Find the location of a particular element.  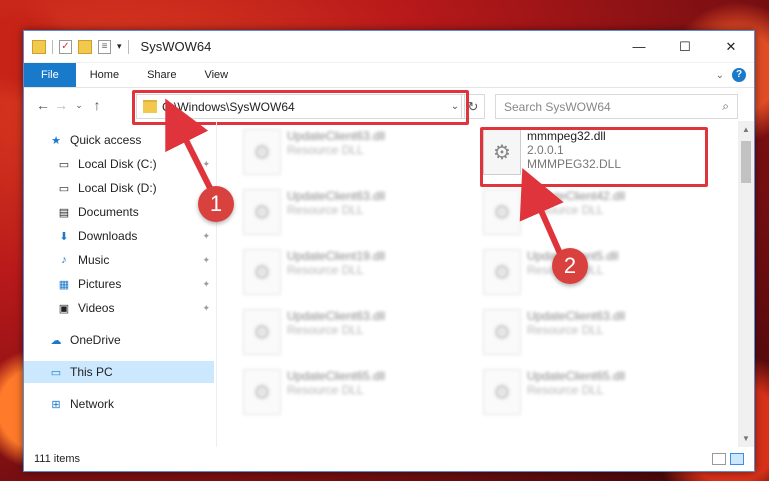

back-arrow-icon: ← is located at coordinates (43, 105).